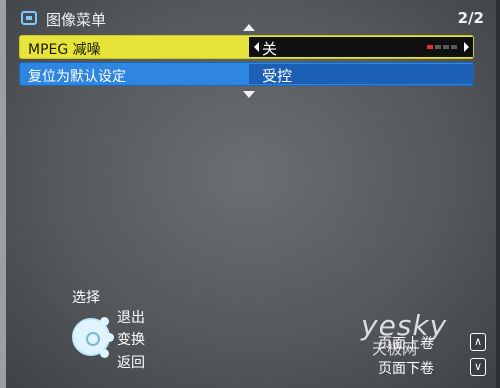 The width and height of the screenshot is (500, 388). Describe the element at coordinates (86, 298) in the screenshot. I see `select-hint: 选择` at that location.